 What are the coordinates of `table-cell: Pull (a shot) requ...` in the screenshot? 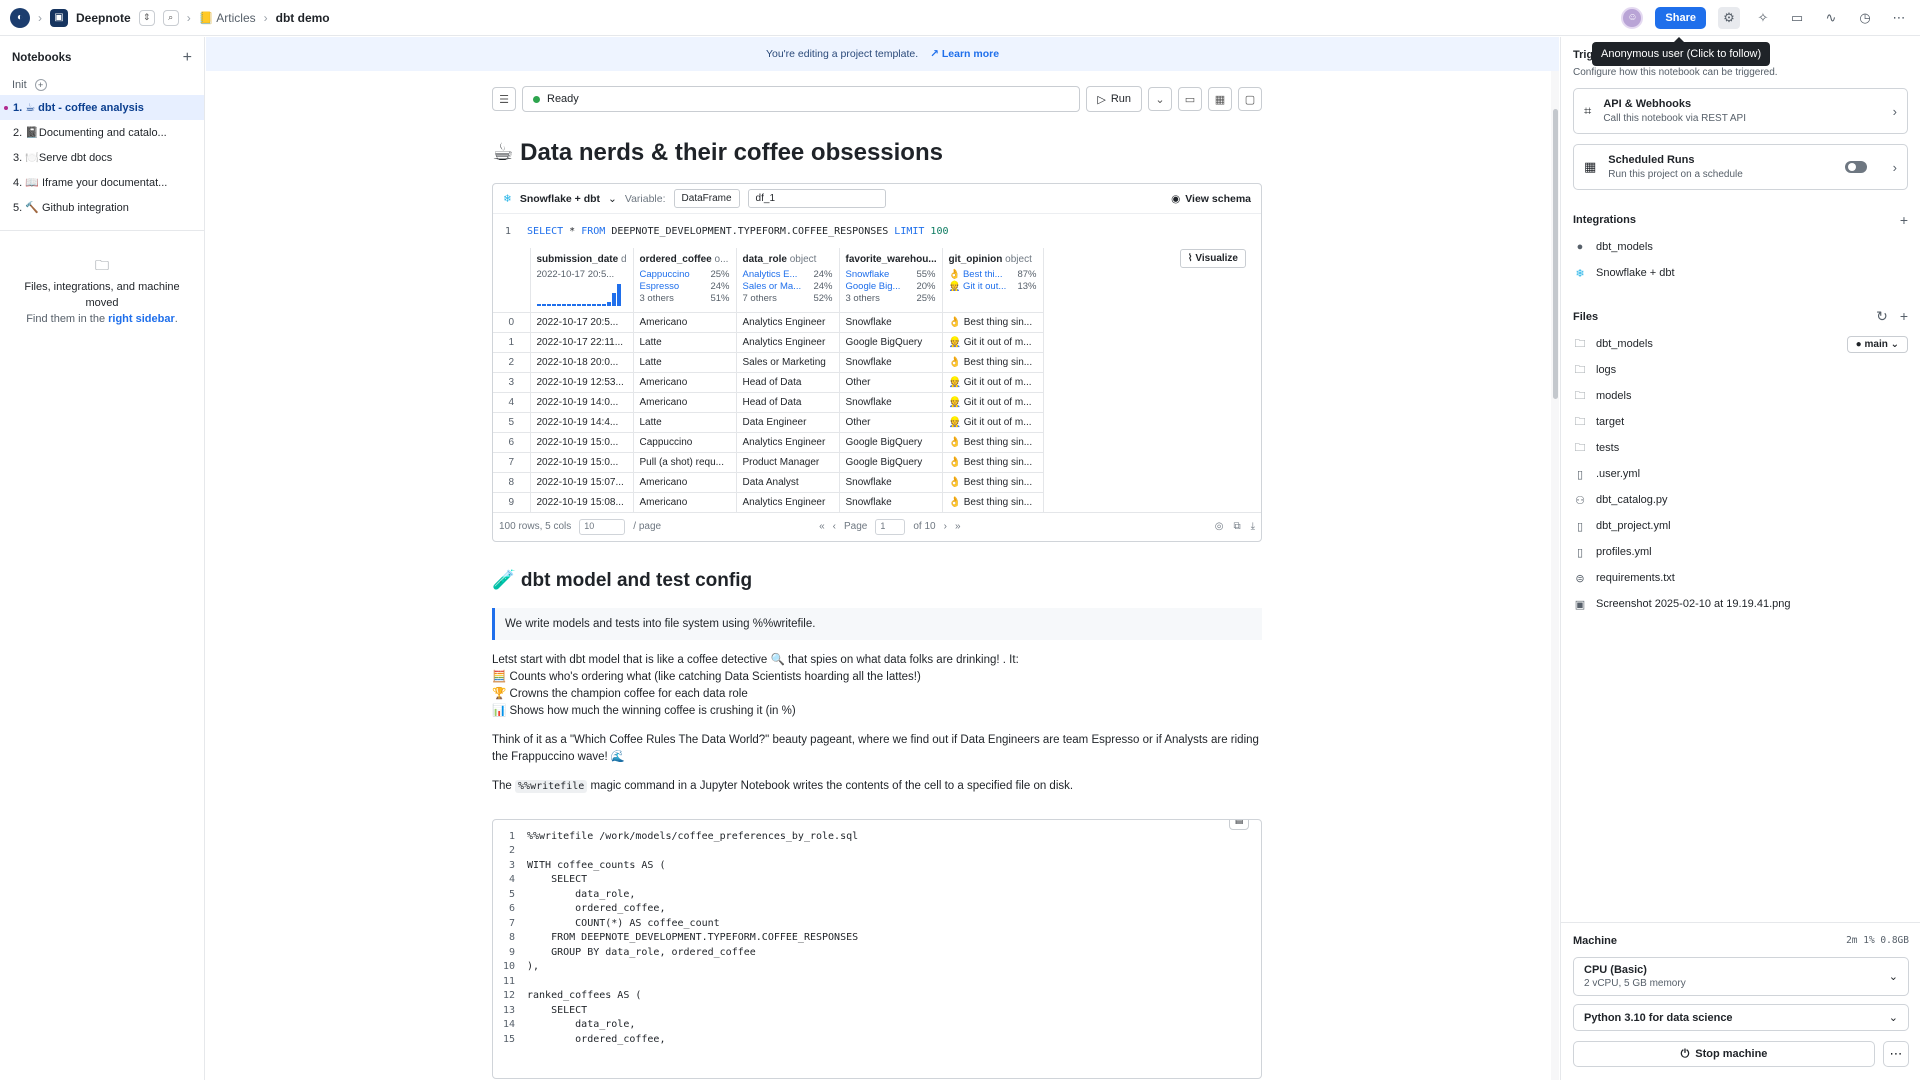 It's located at (685, 462).